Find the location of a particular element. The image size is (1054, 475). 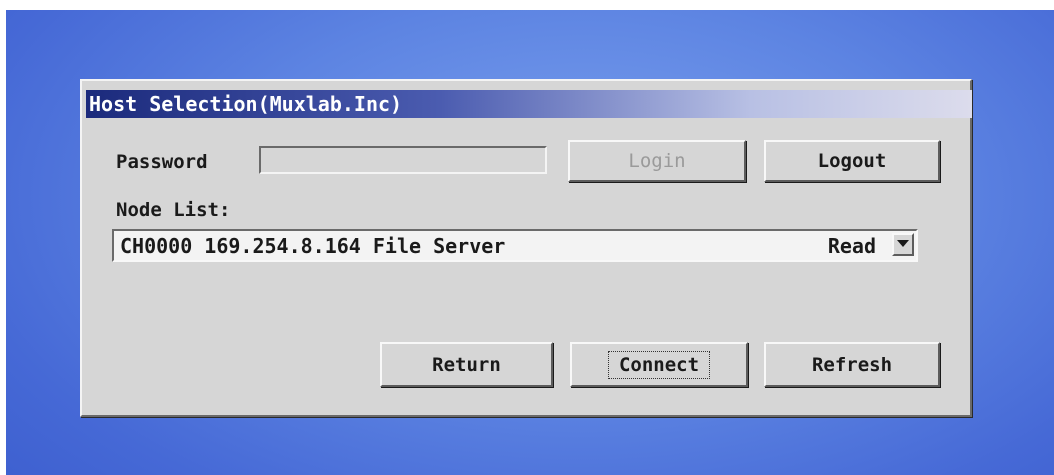

node-list-selected-value: CH0000 169.254.8.164 File Server is located at coordinates (313, 246).